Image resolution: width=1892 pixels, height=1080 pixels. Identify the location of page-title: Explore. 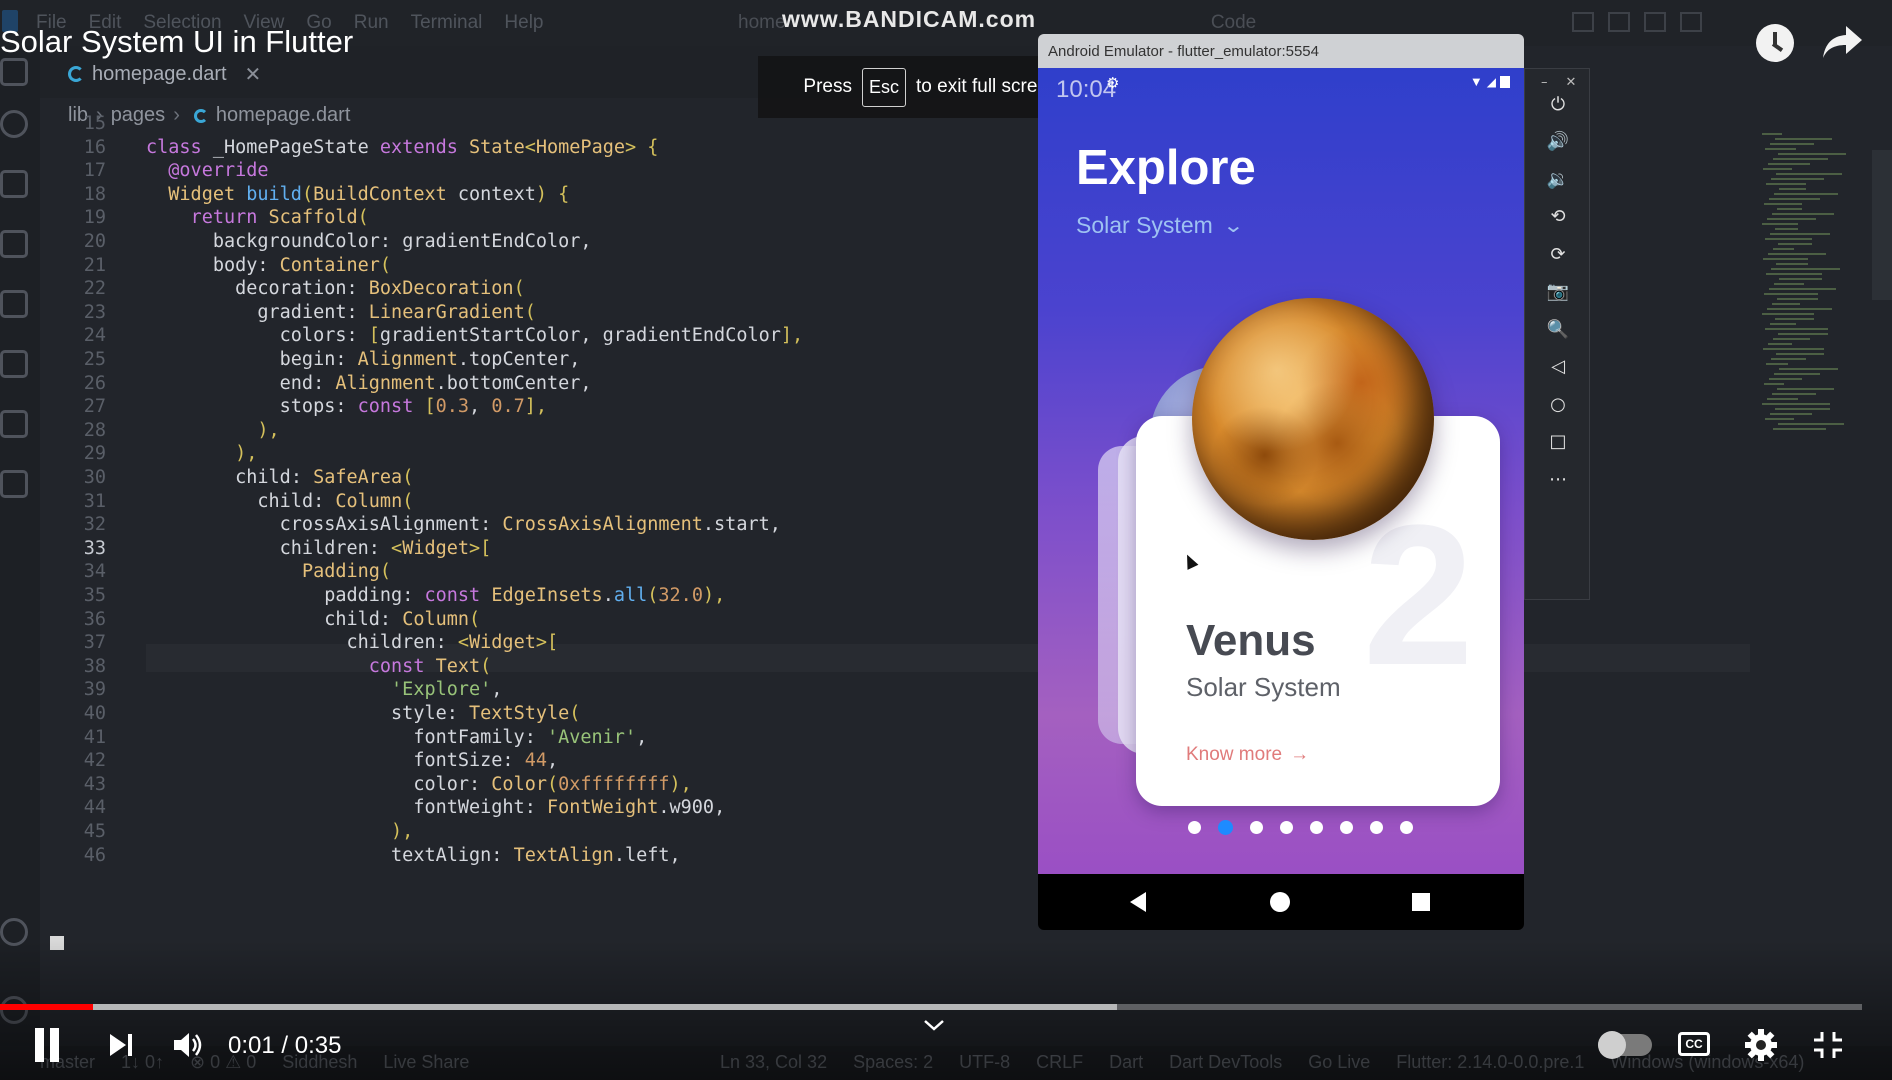
(1166, 168).